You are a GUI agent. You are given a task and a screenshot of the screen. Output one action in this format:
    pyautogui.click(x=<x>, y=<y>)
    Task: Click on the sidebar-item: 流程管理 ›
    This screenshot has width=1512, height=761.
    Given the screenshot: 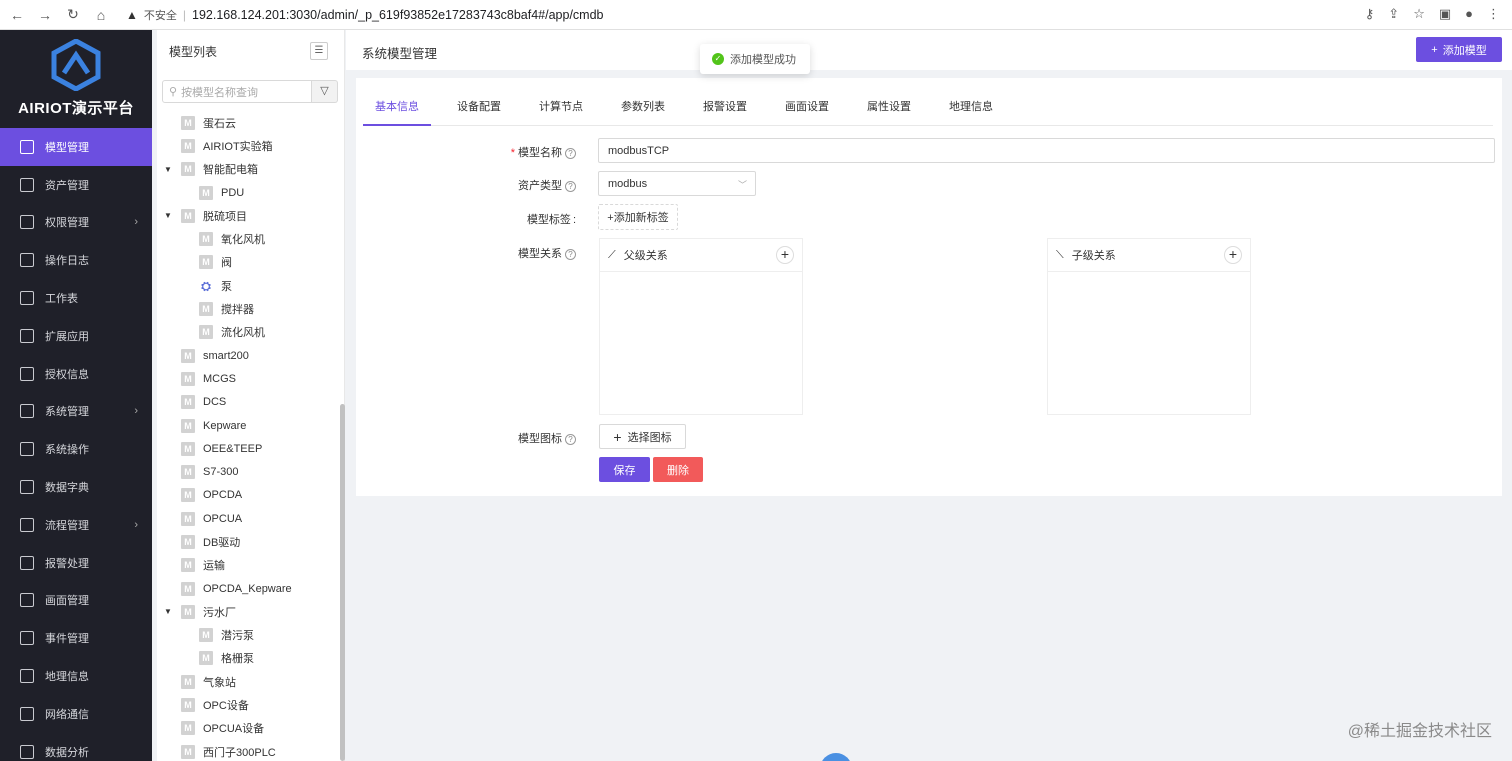 What is the action you would take?
    pyautogui.click(x=76, y=525)
    